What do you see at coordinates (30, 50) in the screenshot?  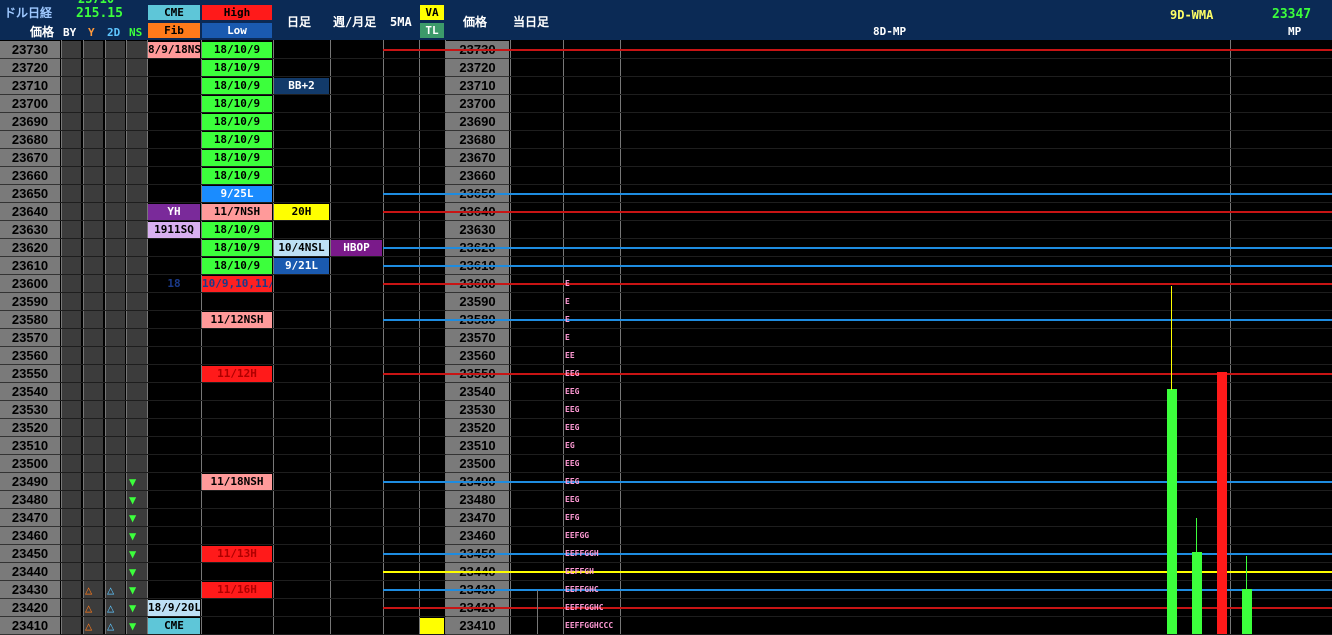 I see `price-cell: 23730` at bounding box center [30, 50].